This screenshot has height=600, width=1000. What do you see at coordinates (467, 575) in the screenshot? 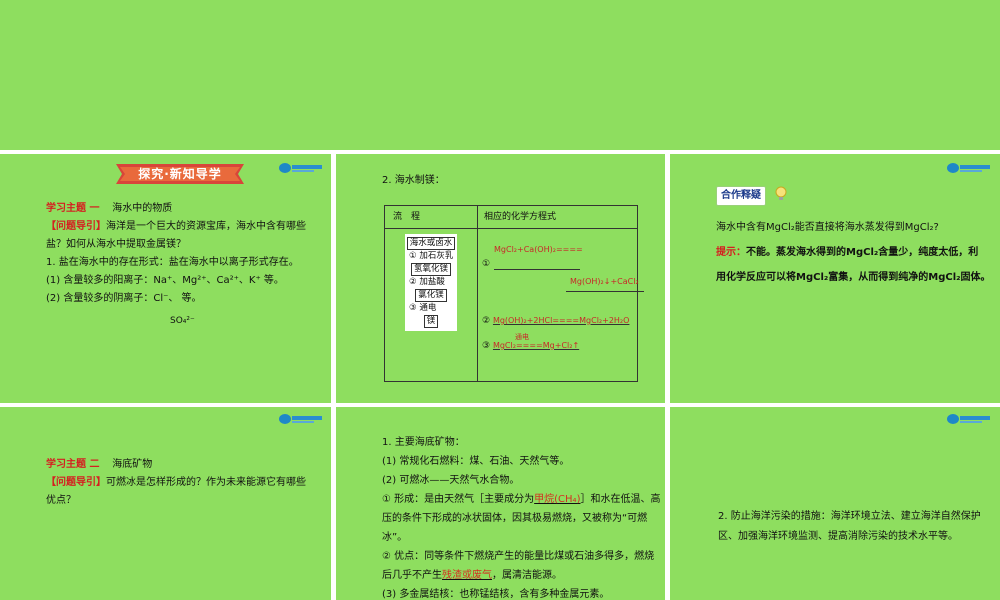
I see `answer-residue: 残渣或废气` at bounding box center [467, 575].